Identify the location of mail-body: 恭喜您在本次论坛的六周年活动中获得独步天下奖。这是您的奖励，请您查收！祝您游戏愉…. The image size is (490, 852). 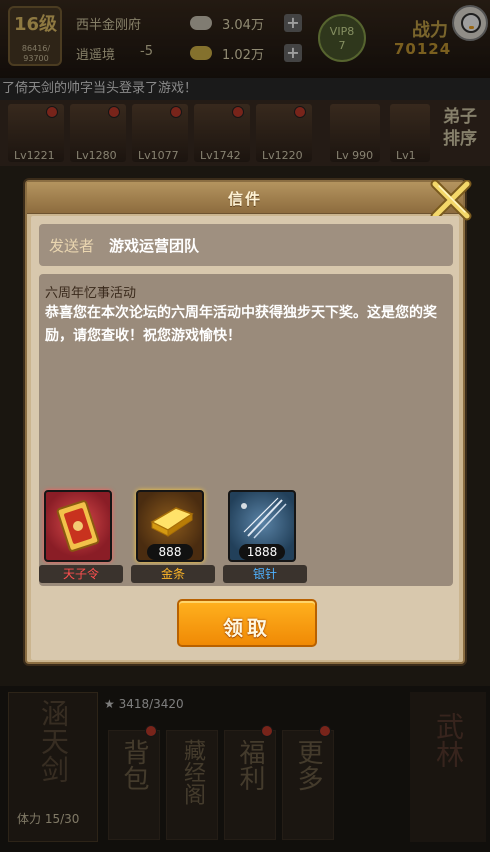
(241, 324).